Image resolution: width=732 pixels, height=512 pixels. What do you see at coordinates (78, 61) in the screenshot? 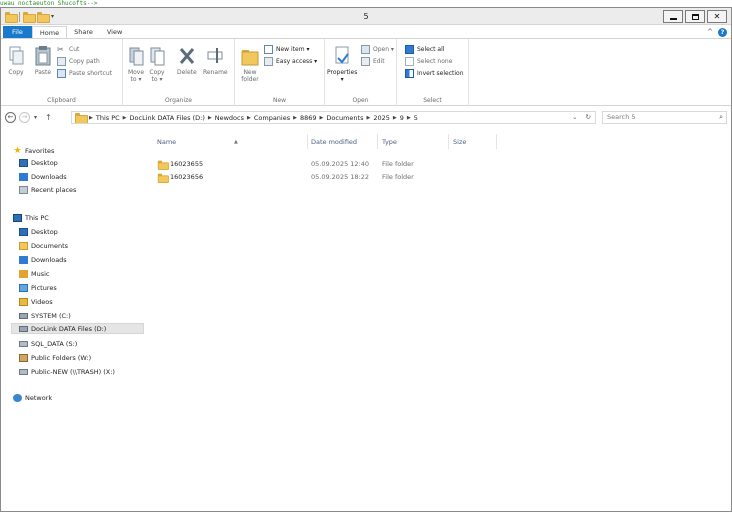
I see `copy-path-button: Copy path` at bounding box center [78, 61].